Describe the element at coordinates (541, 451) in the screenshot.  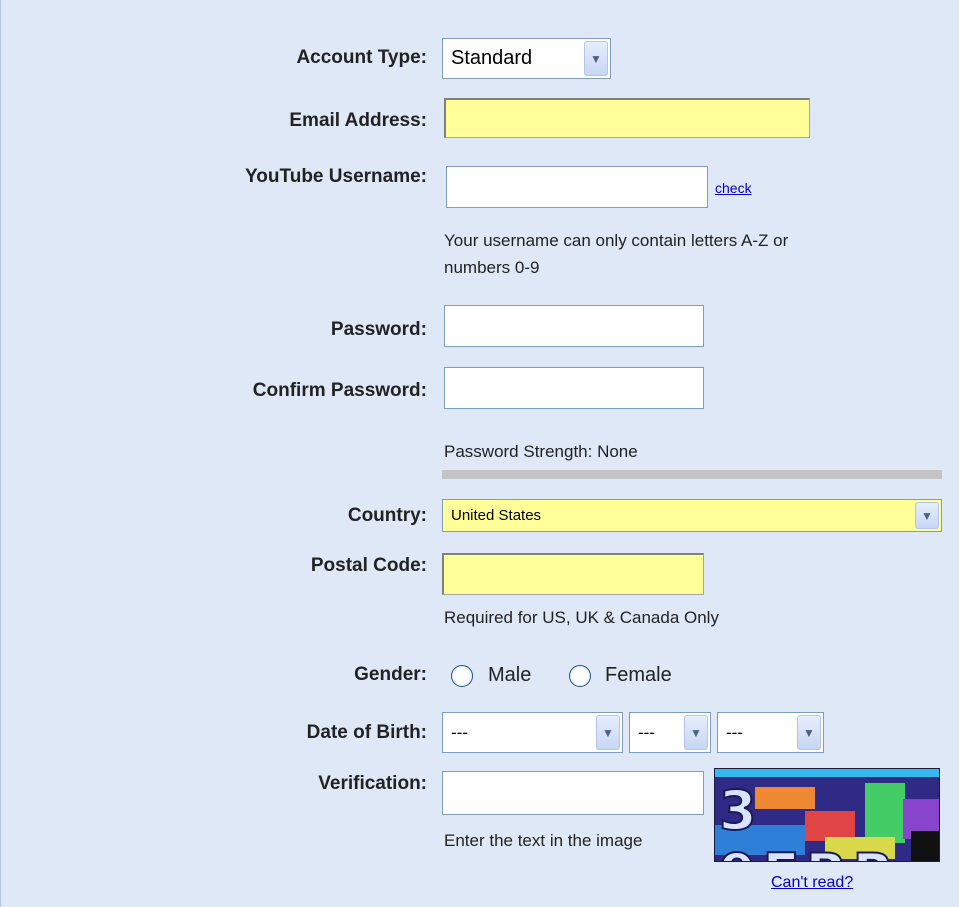
I see `password-strength-text: Password Strength: None` at that location.